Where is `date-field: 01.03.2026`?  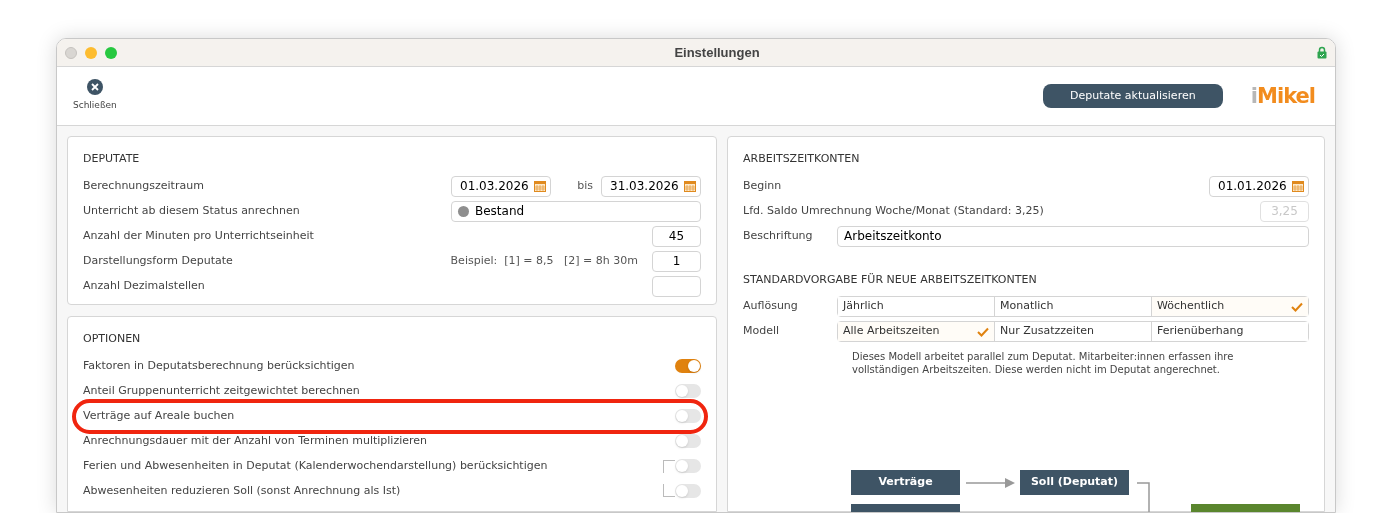
date-field: 01.03.2026 is located at coordinates (501, 186).